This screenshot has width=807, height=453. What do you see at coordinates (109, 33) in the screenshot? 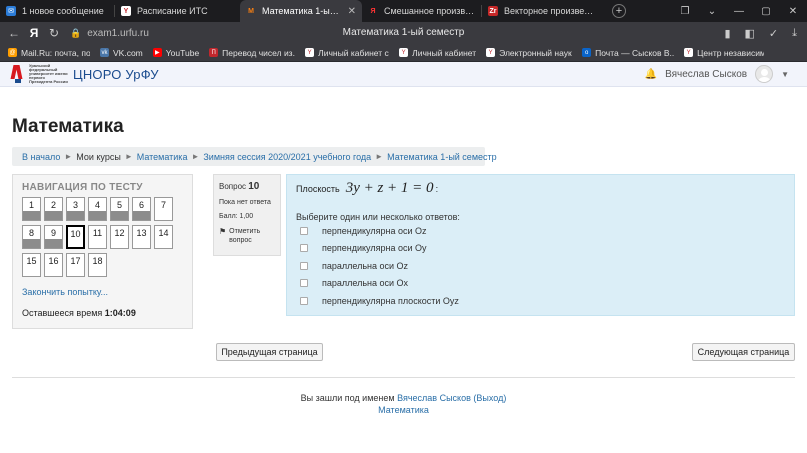
I see `url-field: 🔒 exam1.urfu.ru` at bounding box center [109, 33].